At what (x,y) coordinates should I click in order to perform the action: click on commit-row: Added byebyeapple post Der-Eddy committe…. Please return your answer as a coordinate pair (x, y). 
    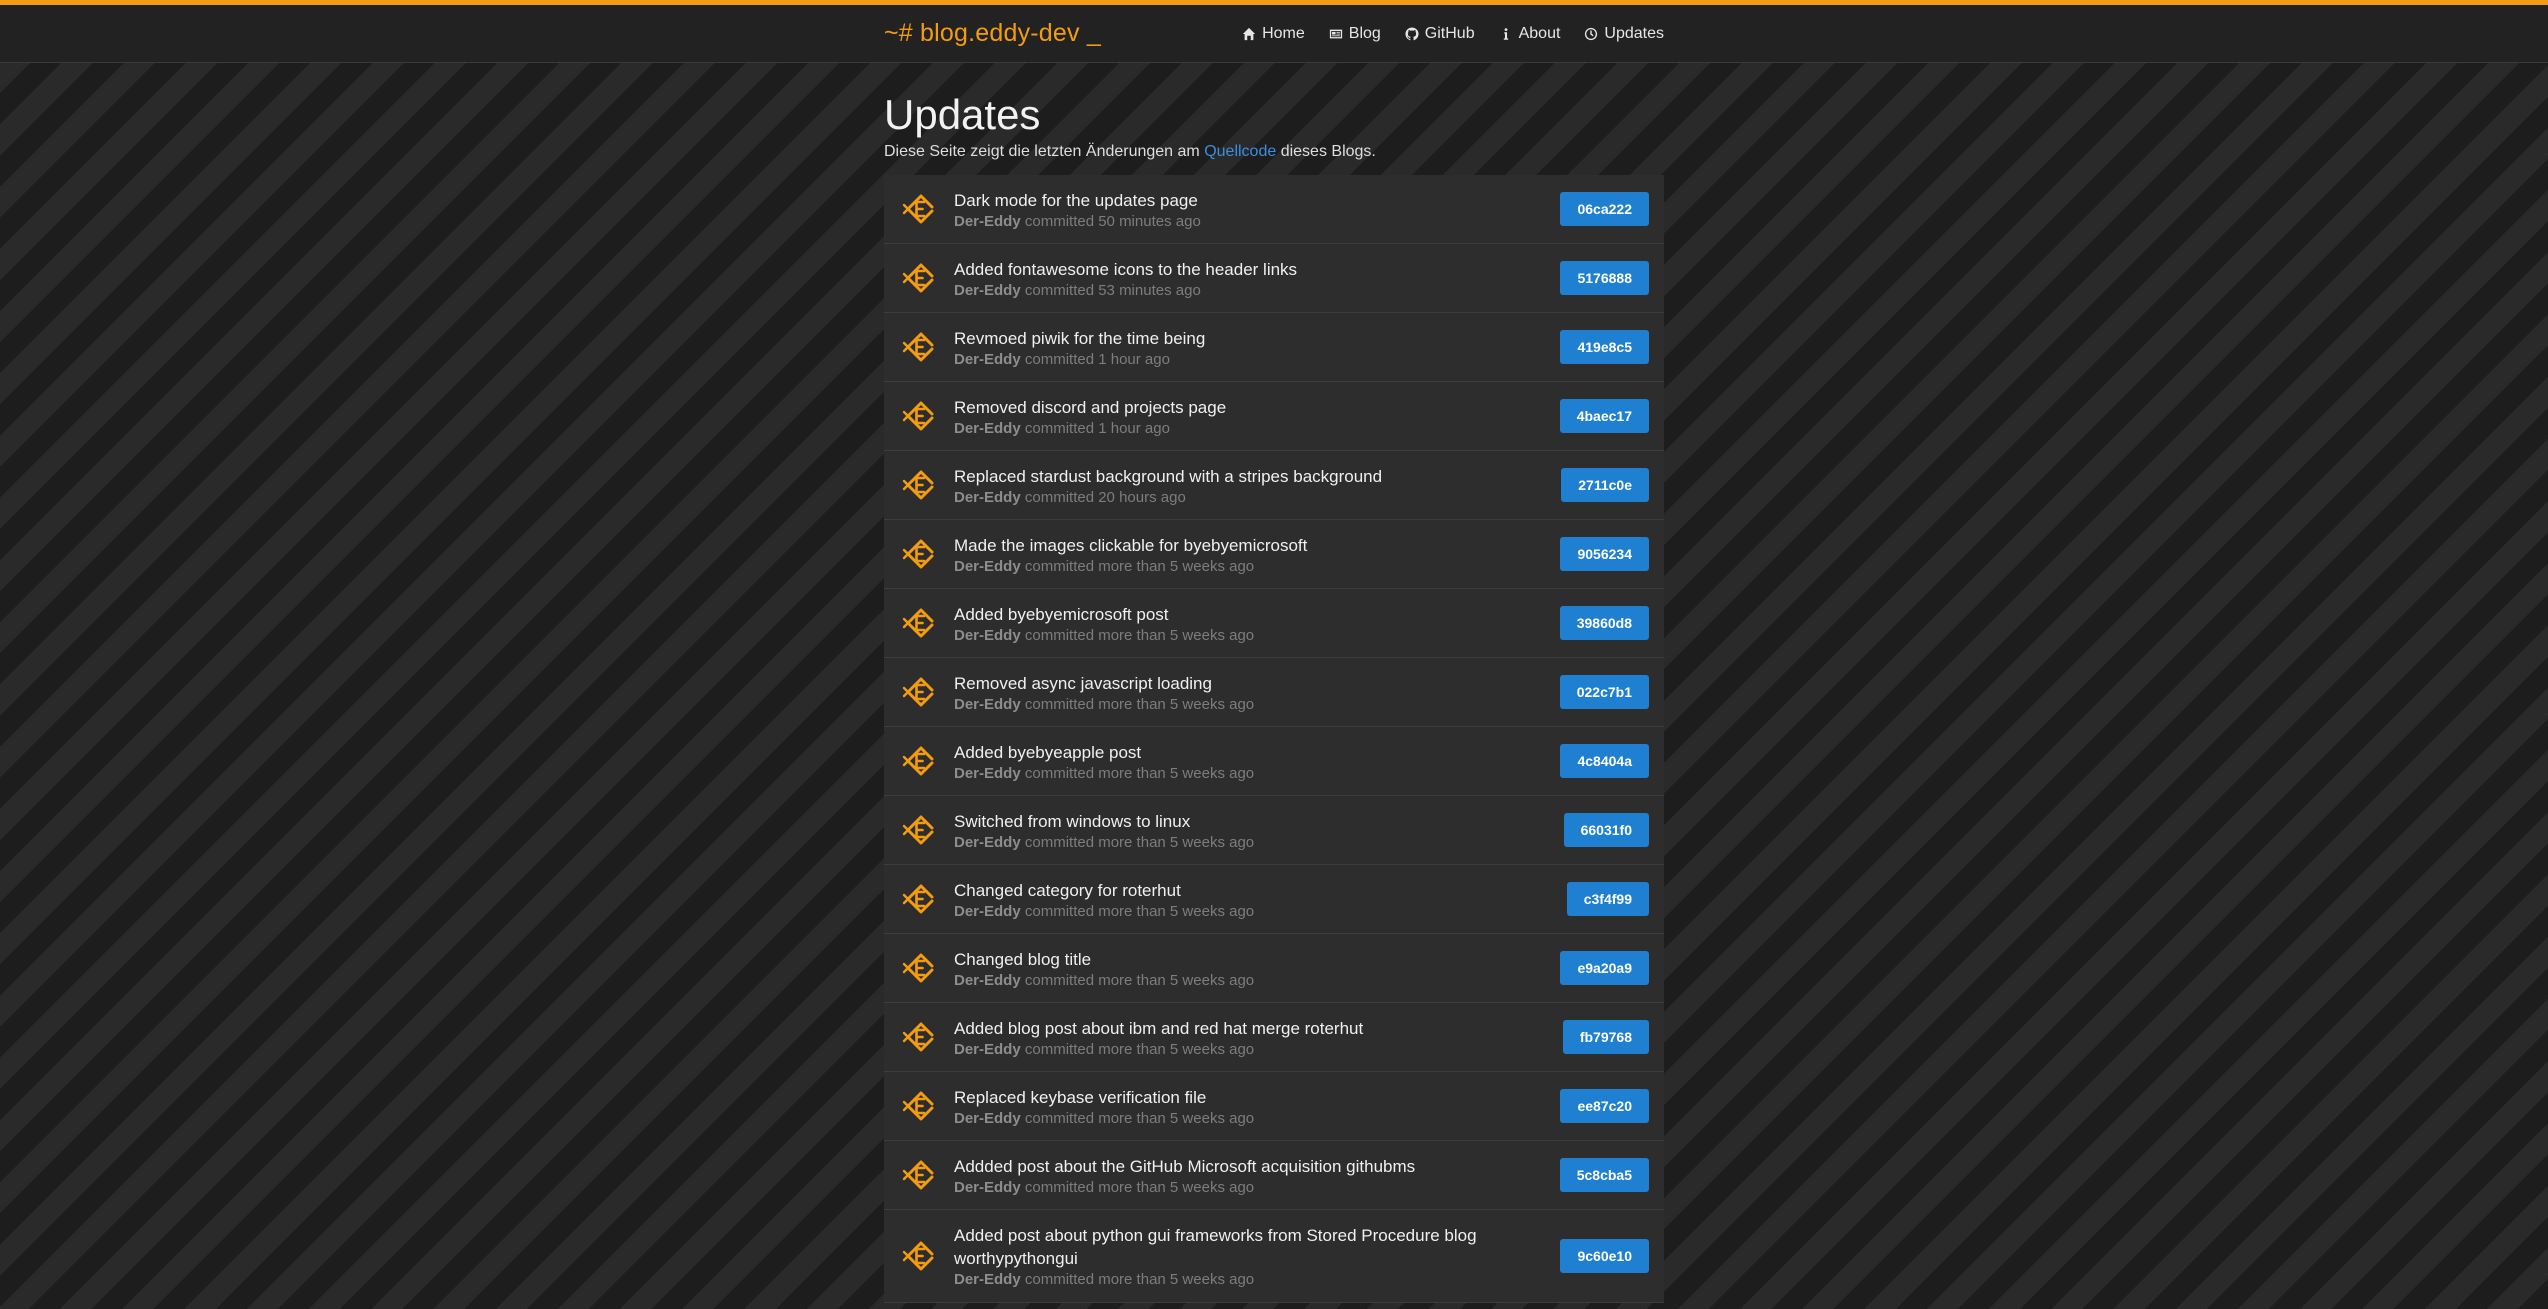
    Looking at the image, I should click on (1274, 761).